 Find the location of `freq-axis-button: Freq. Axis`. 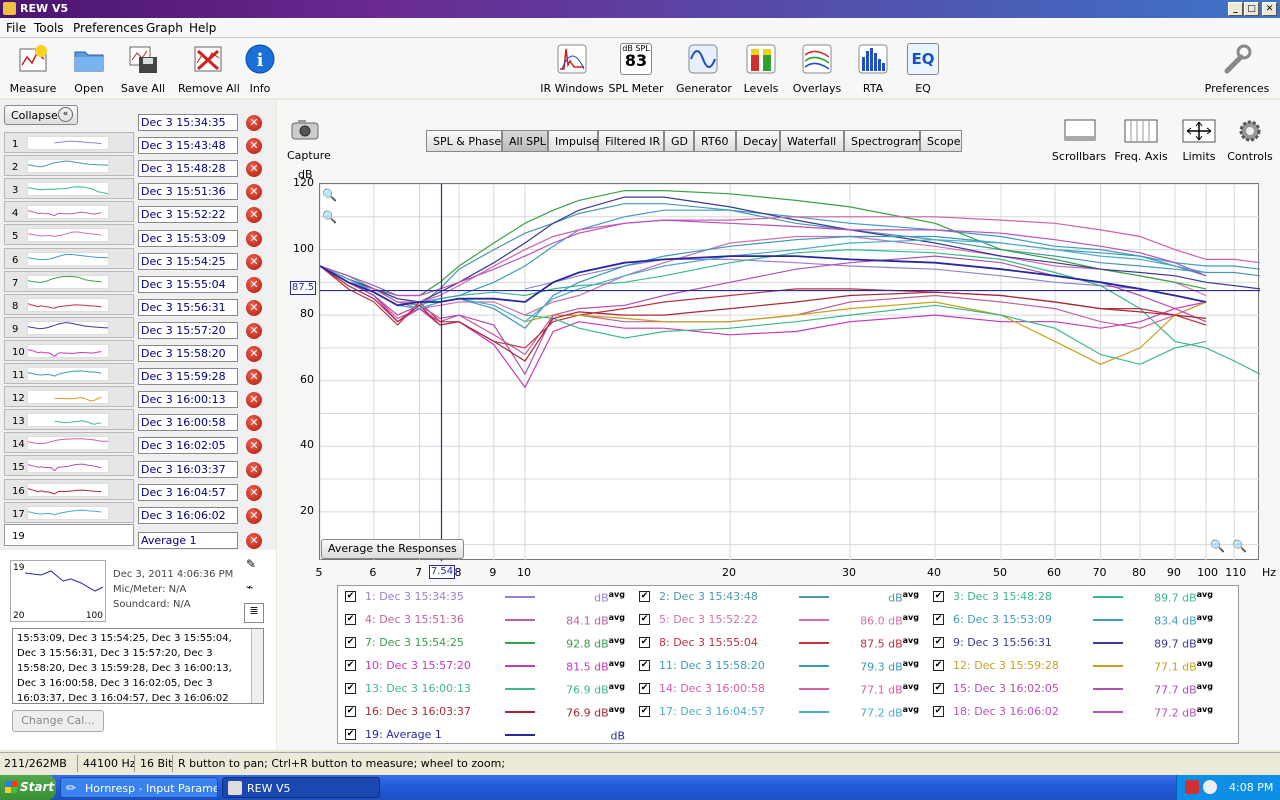

freq-axis-button: Freq. Axis is located at coordinates (1141, 140).